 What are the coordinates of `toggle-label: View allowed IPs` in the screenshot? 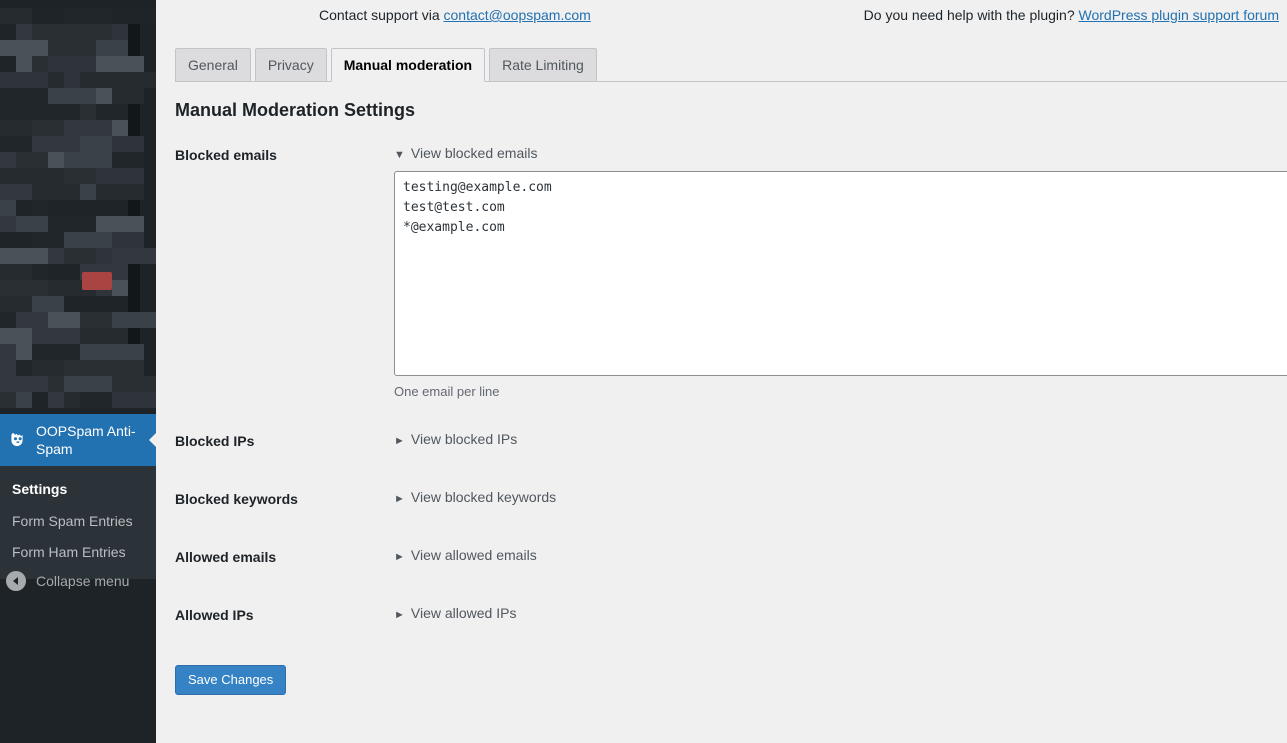 It's located at (463, 613).